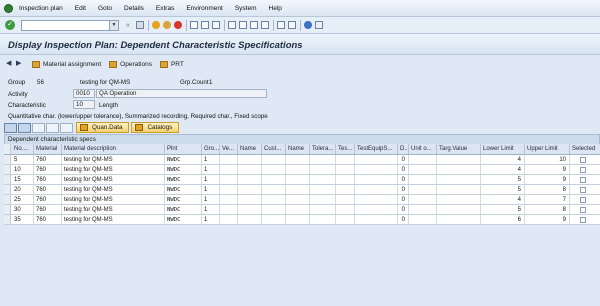  Describe the element at coordinates (246, 8) in the screenshot. I see `menu-system: System` at that location.